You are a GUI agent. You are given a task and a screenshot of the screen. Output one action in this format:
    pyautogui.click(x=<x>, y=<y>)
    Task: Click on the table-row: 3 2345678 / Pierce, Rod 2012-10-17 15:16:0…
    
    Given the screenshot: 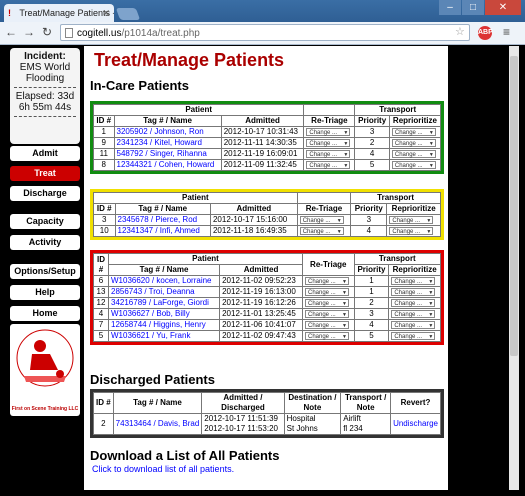 What is the action you would take?
    pyautogui.click(x=267, y=220)
    